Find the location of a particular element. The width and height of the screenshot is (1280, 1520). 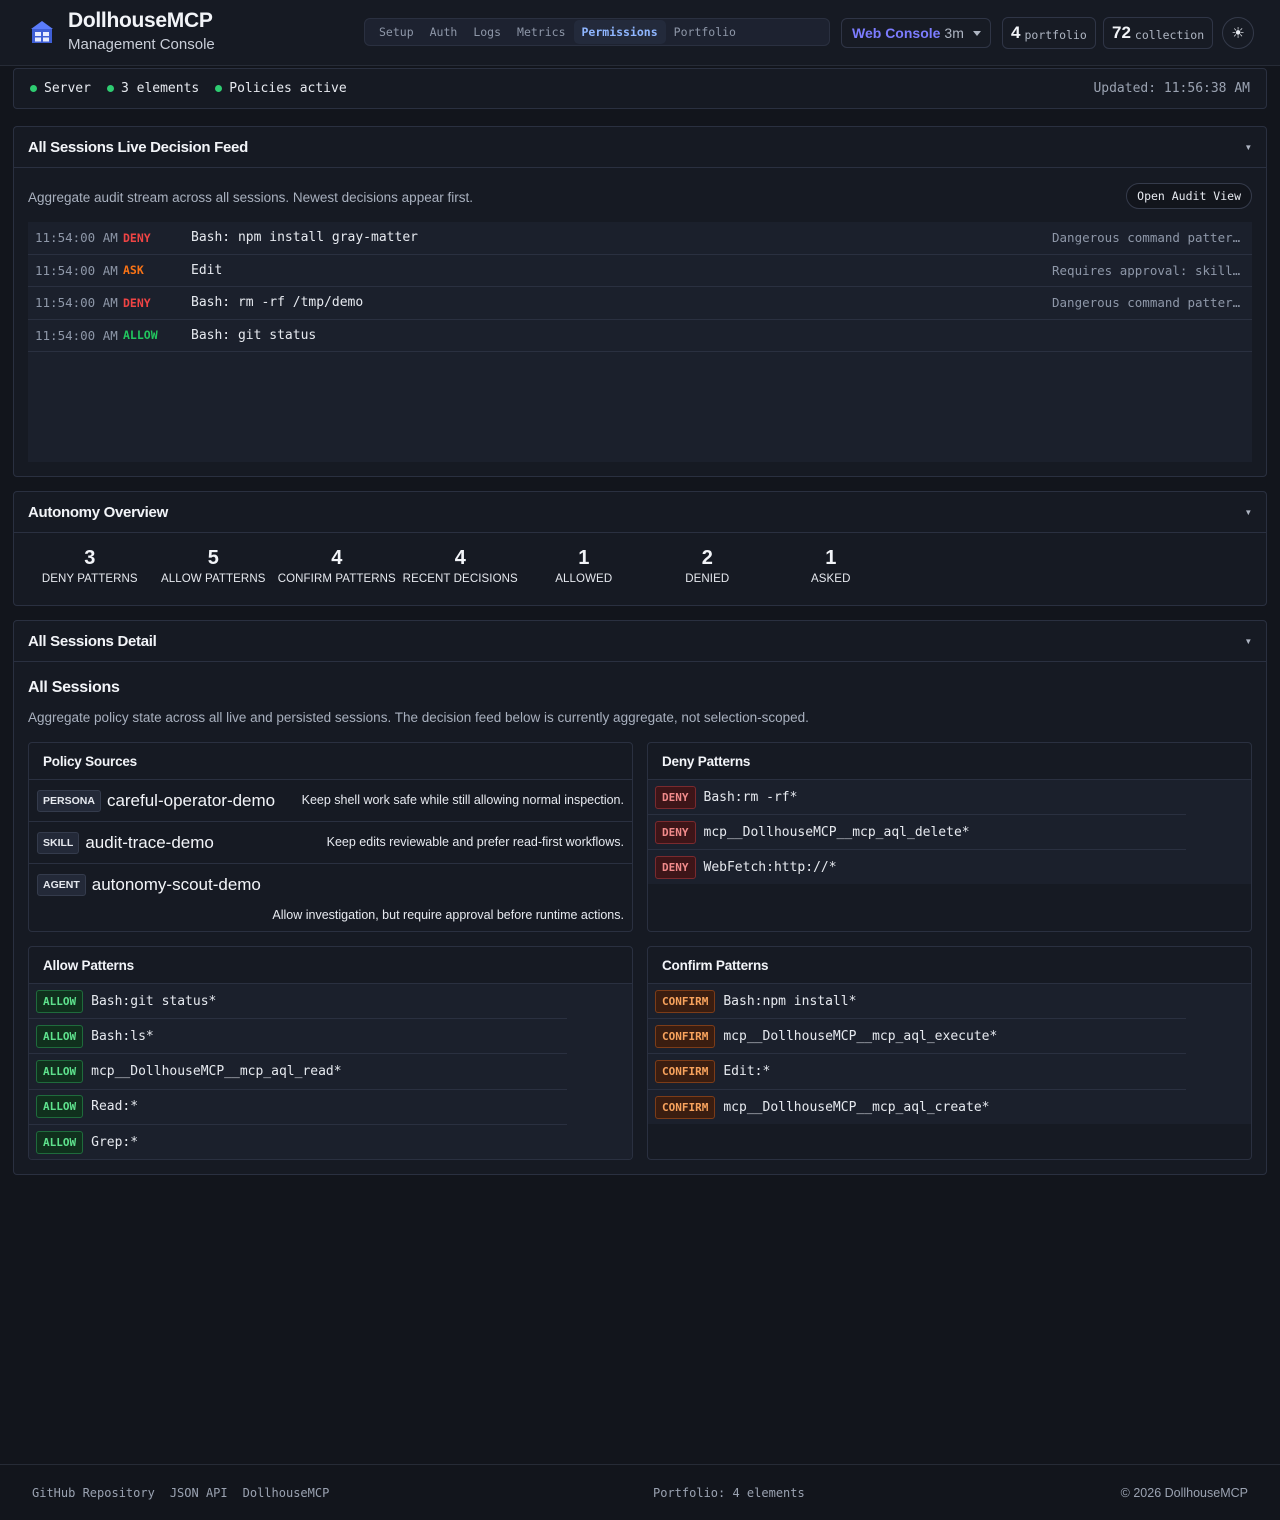

sun-icon: ☀ is located at coordinates (1238, 33).